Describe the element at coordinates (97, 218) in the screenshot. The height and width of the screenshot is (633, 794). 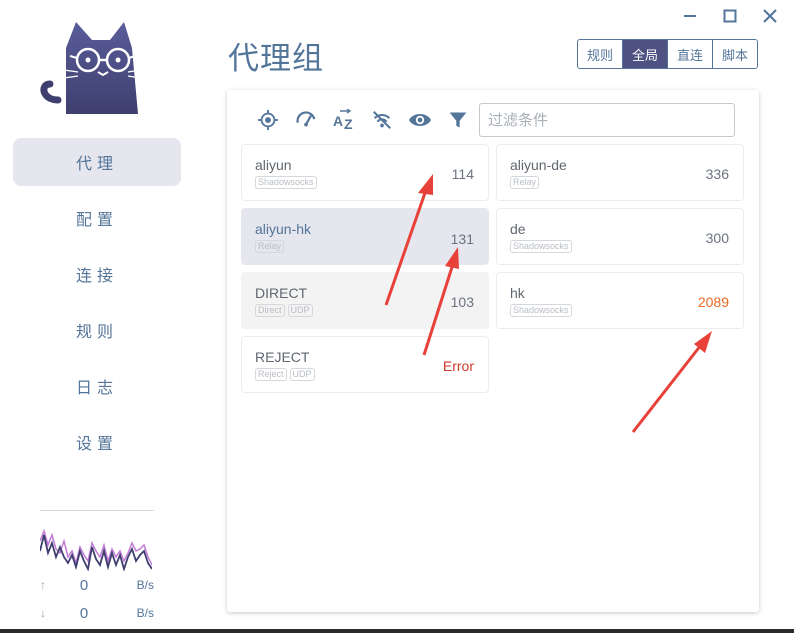
I see `sidebar-item-profiles: 配置` at that location.